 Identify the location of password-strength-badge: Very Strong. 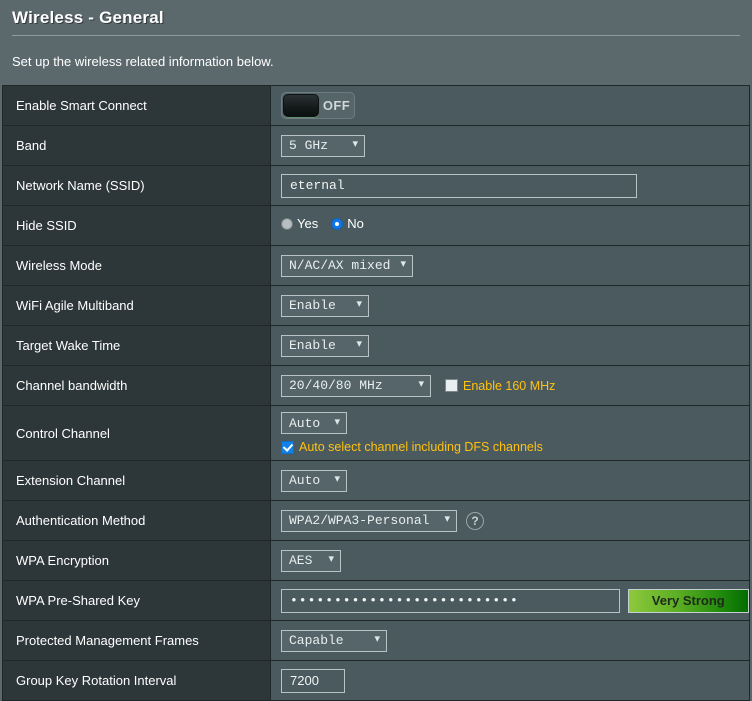
(688, 600).